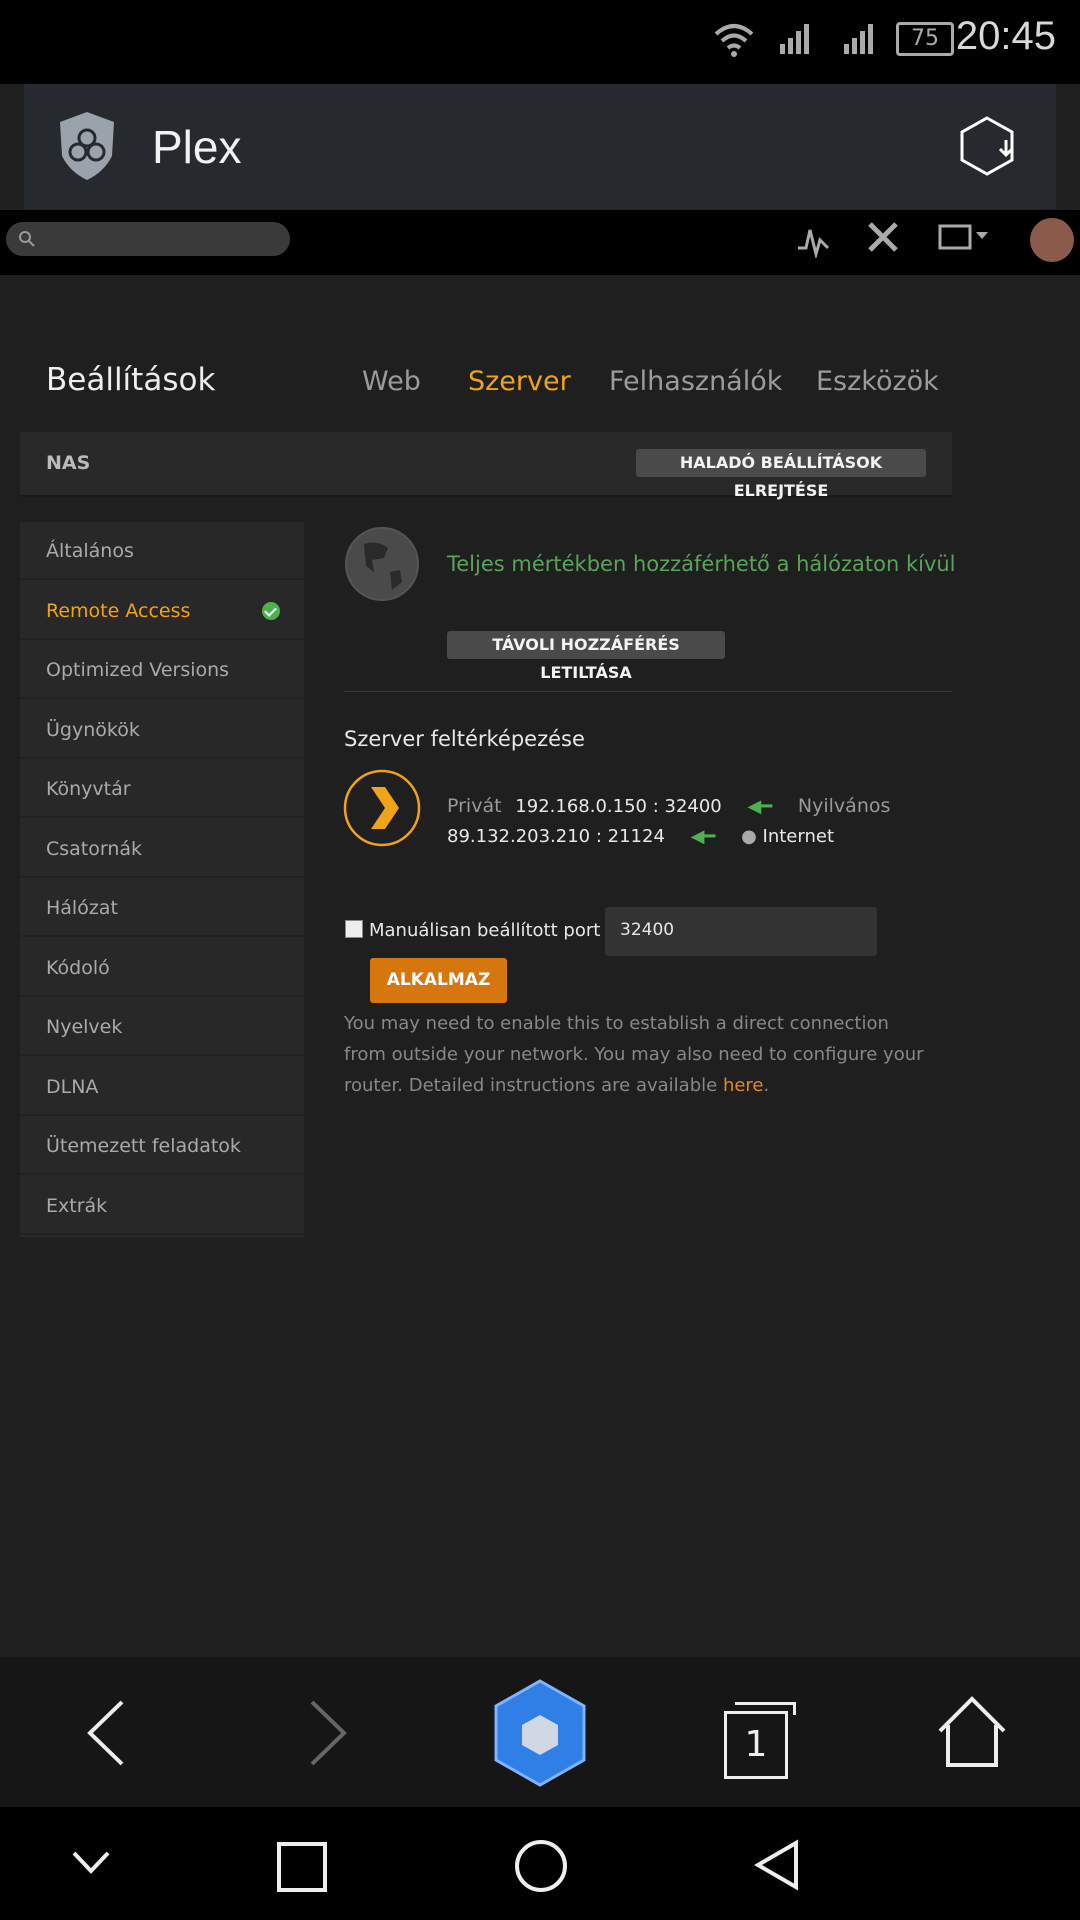 The image size is (1080, 1920). What do you see at coordinates (391, 381) in the screenshot?
I see `tab-web: Web` at bounding box center [391, 381].